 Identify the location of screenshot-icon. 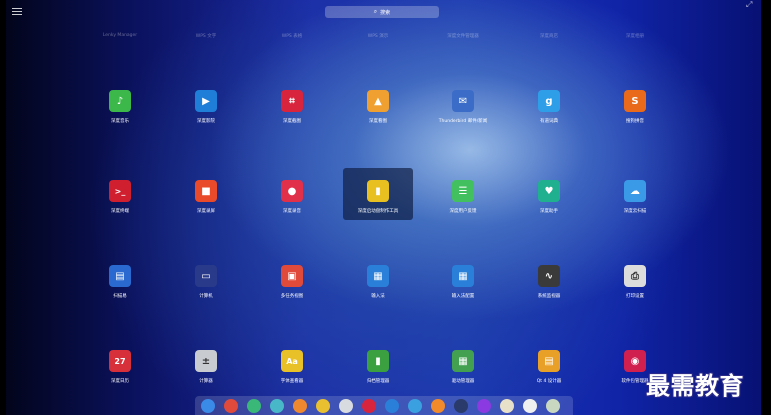
(369, 406).